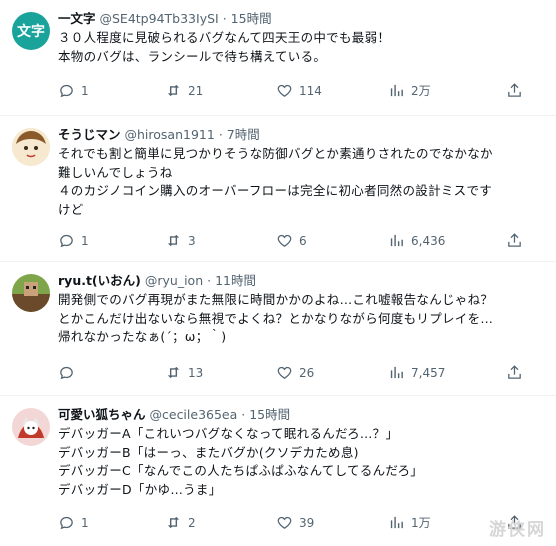  What do you see at coordinates (142, 336) in the screenshot?
I see `text-line: 帰れなかったなぁ(´；ω；｀)` at bounding box center [142, 336].